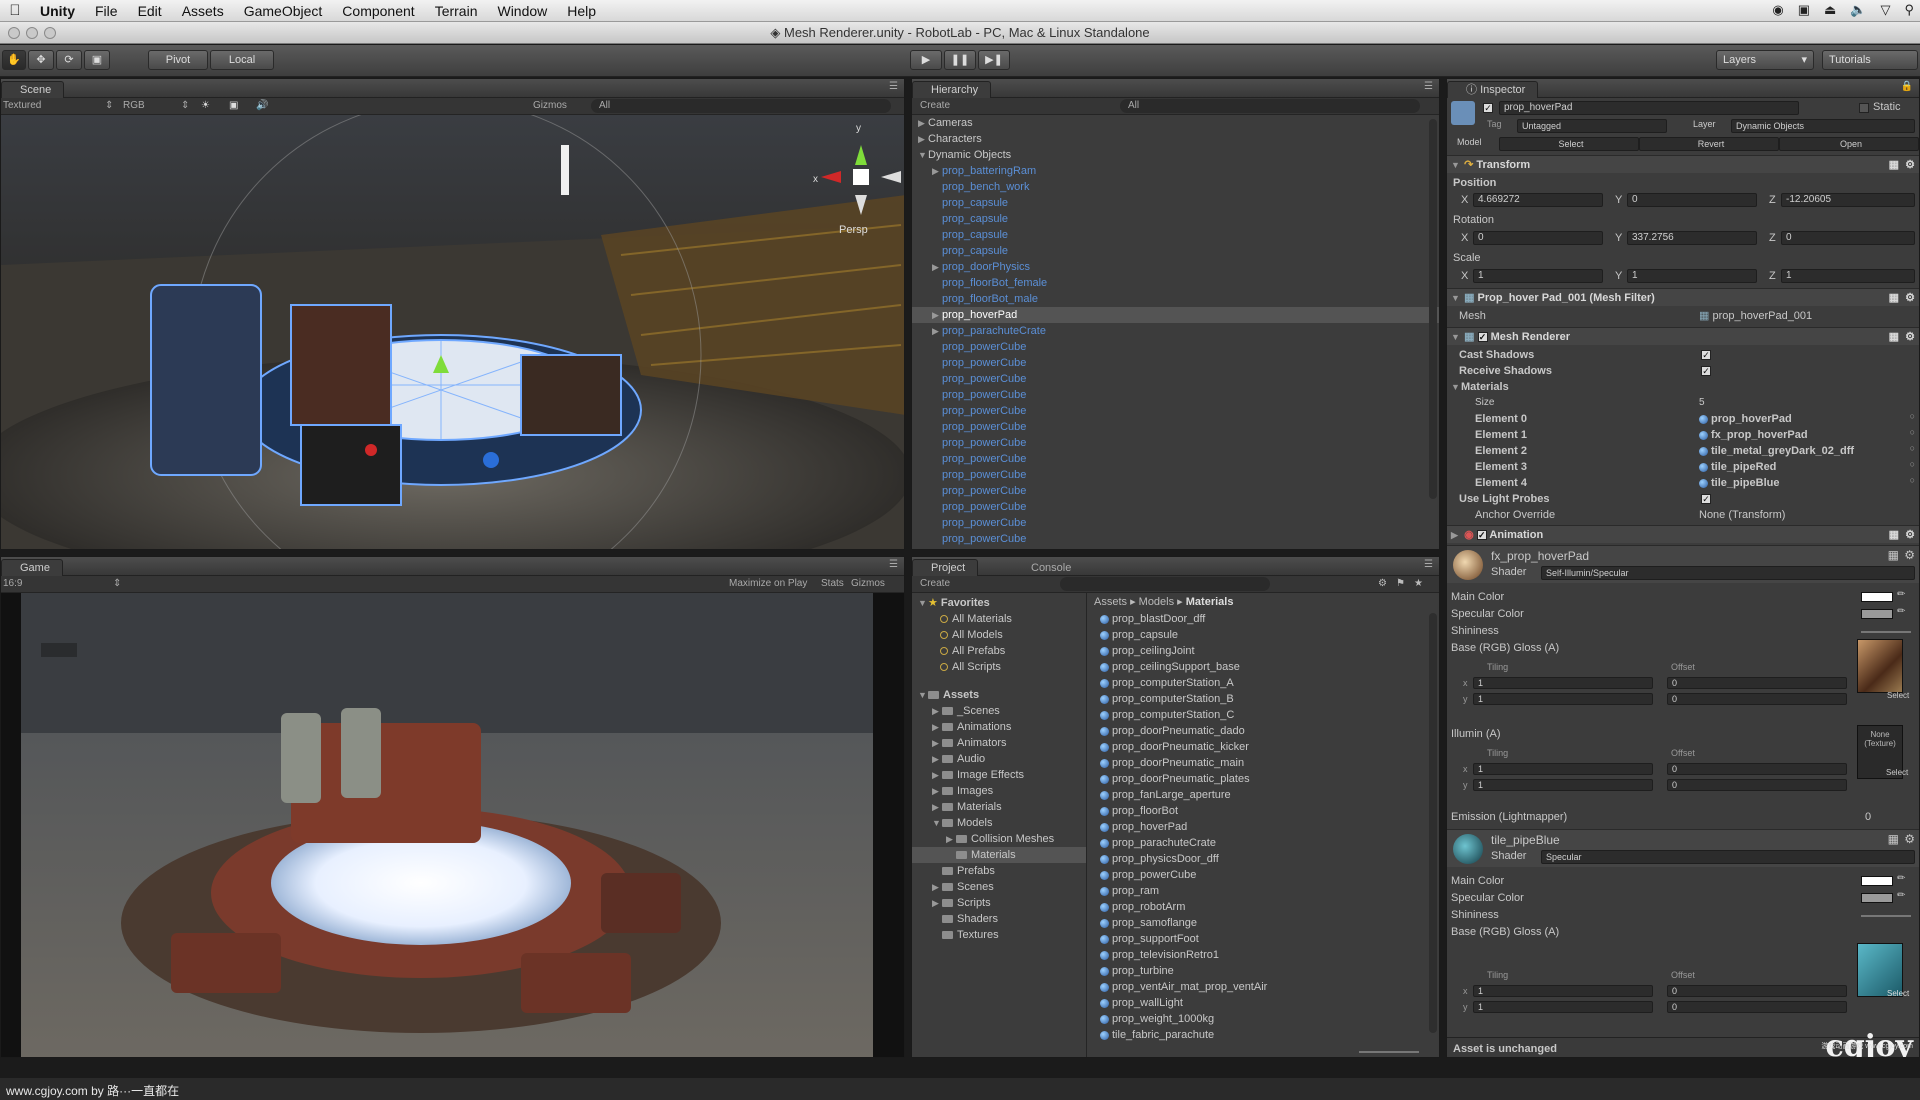  What do you see at coordinates (1877, 881) in the screenshot?
I see `main-color-swatch` at bounding box center [1877, 881].